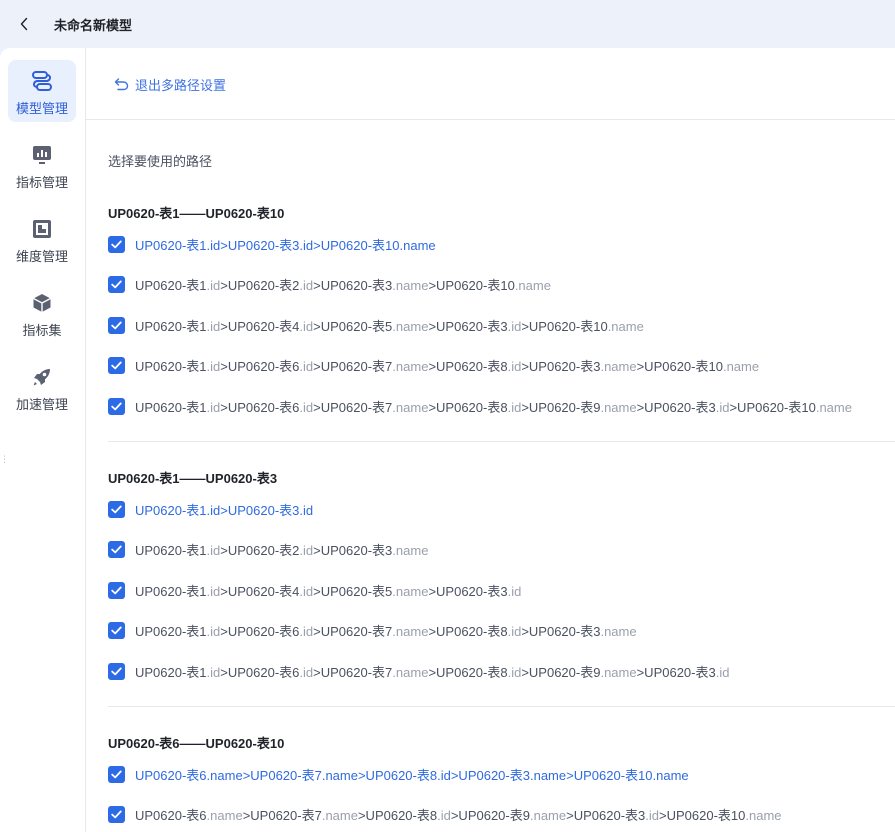 The image size is (895, 832). I want to click on page-title: 未命名新模型, so click(93, 25).